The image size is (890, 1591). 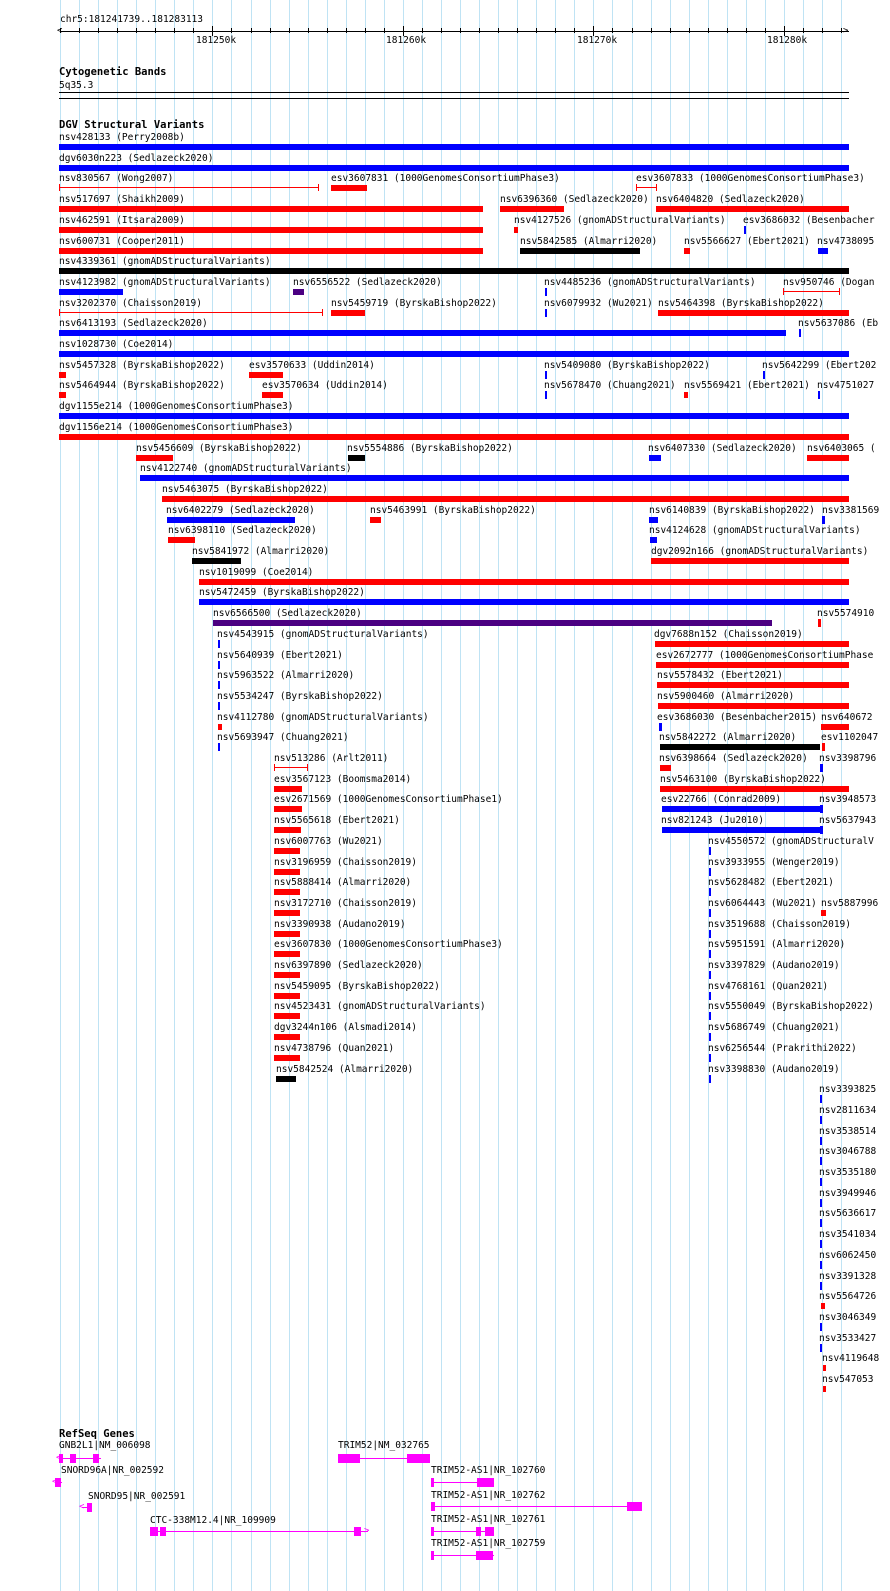 What do you see at coordinates (774, 862) in the screenshot?
I see `sv-label: nsv3933955 (Wenger2019)` at bounding box center [774, 862].